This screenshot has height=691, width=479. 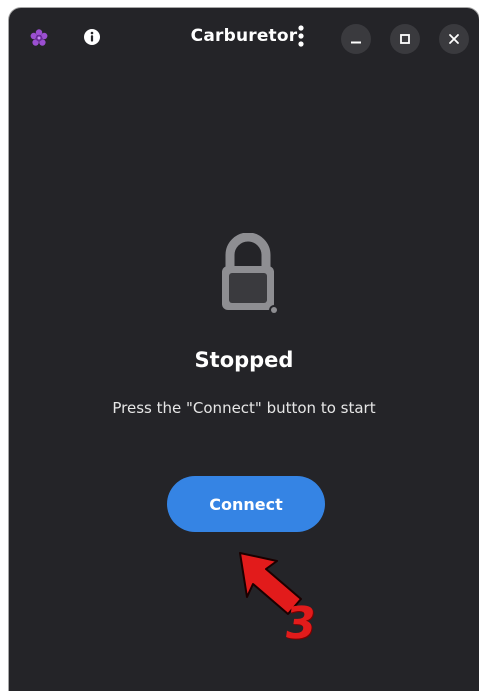 I want to click on main-menu-button, so click(x=301, y=38).